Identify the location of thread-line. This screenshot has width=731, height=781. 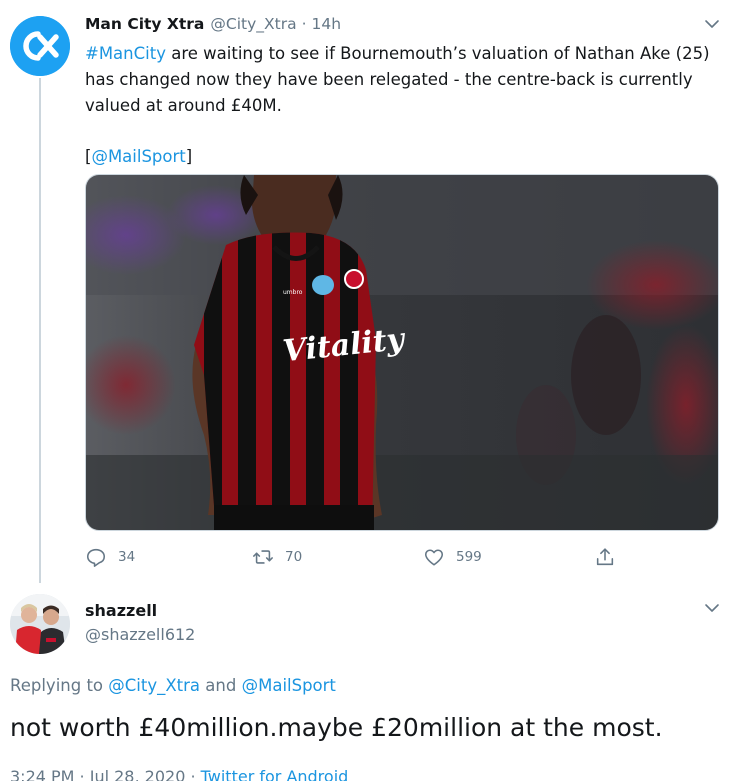
(40, 330).